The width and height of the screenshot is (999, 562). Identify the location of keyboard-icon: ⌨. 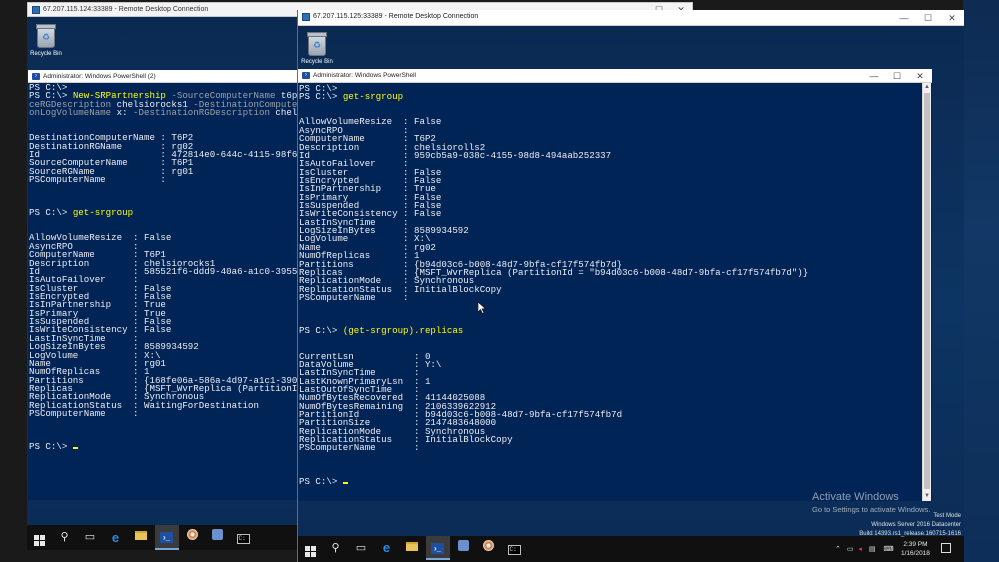
(888, 549).